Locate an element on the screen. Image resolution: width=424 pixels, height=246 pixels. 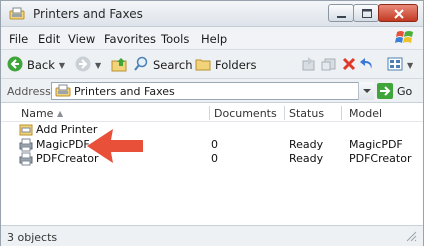
printer-name: MagicPDF is located at coordinates (63, 144).